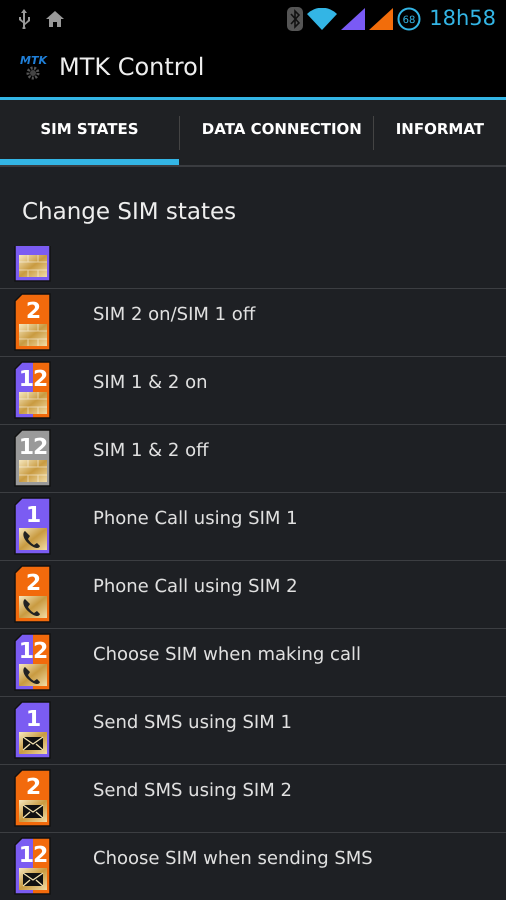 The image size is (506, 900). Describe the element at coordinates (192, 790) in the screenshot. I see `list-item-label: Send SMS using SIM 2` at that location.